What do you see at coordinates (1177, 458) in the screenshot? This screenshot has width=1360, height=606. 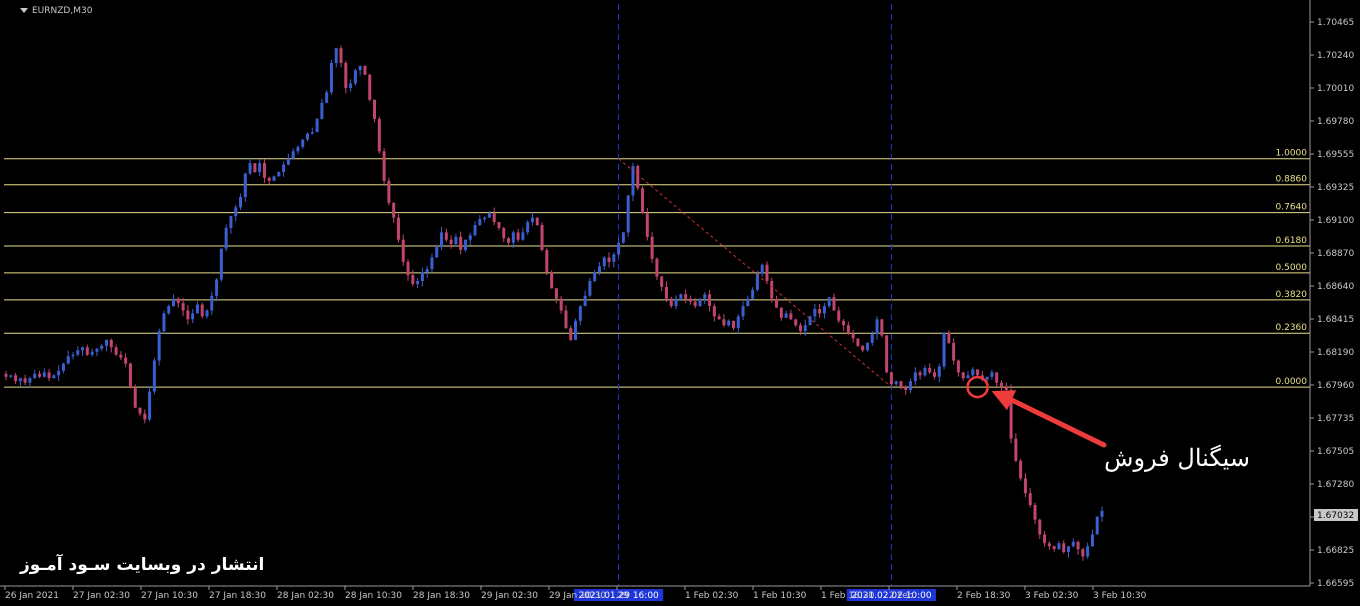 I see `sell-signal-label: سیگنال فروش` at bounding box center [1177, 458].